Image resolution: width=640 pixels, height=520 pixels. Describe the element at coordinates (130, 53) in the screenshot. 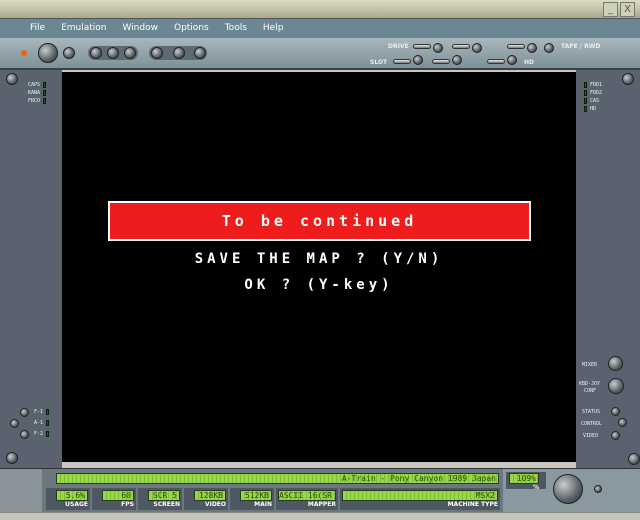

I see `stop-button` at that location.